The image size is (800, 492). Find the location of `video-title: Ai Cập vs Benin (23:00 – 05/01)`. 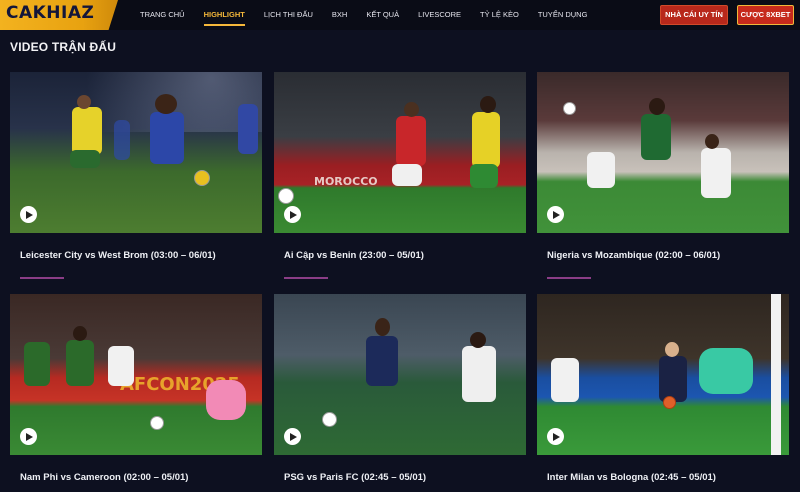

video-title: Ai Cập vs Benin (23:00 – 05/01) is located at coordinates (354, 255).